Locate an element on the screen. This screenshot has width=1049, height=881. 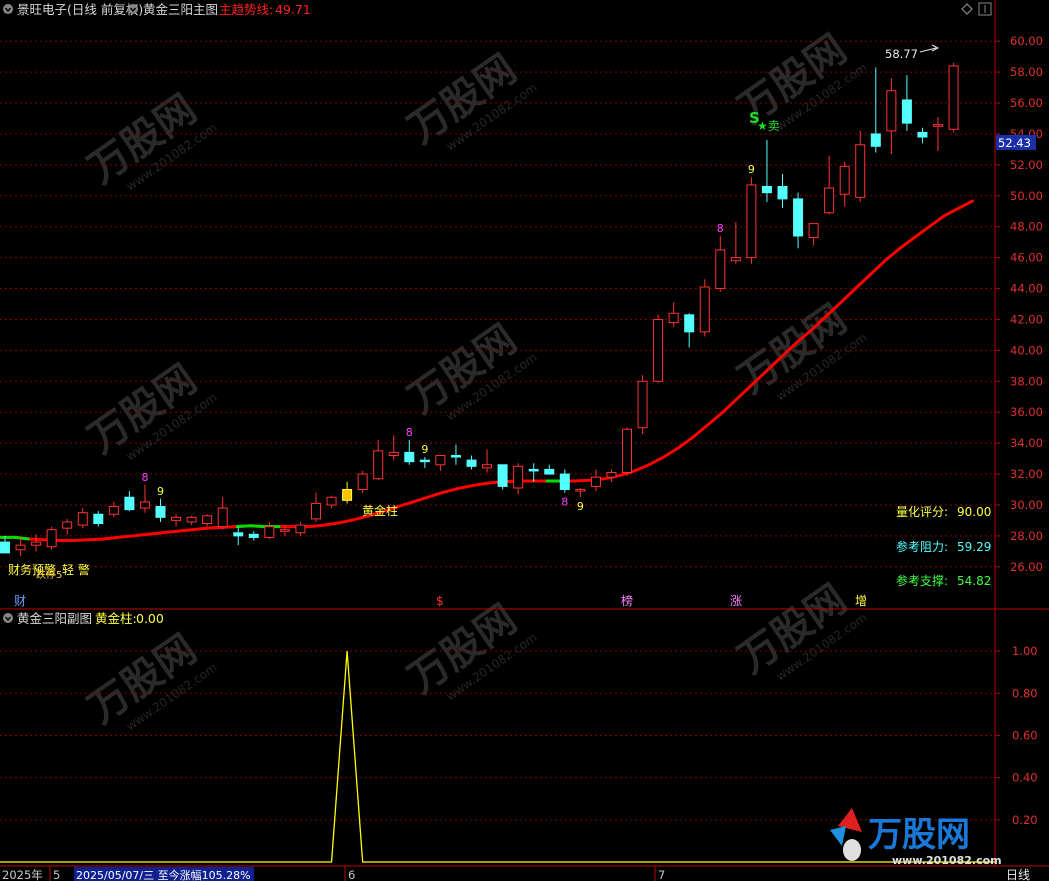
date-year: 2025年 is located at coordinates (22, 874).